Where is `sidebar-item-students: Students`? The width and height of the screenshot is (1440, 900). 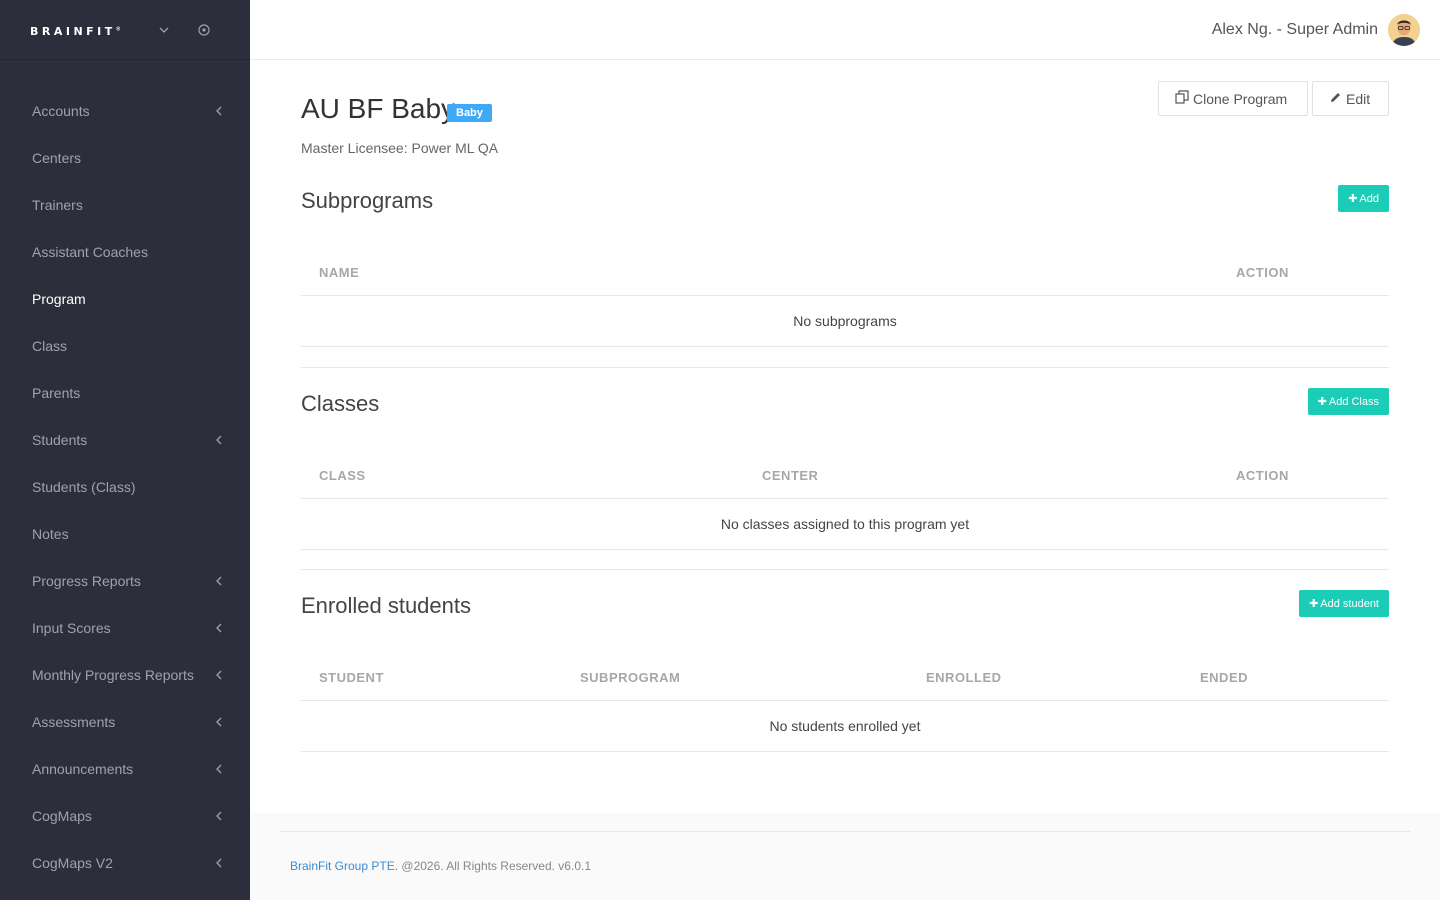 sidebar-item-students: Students is located at coordinates (125, 439).